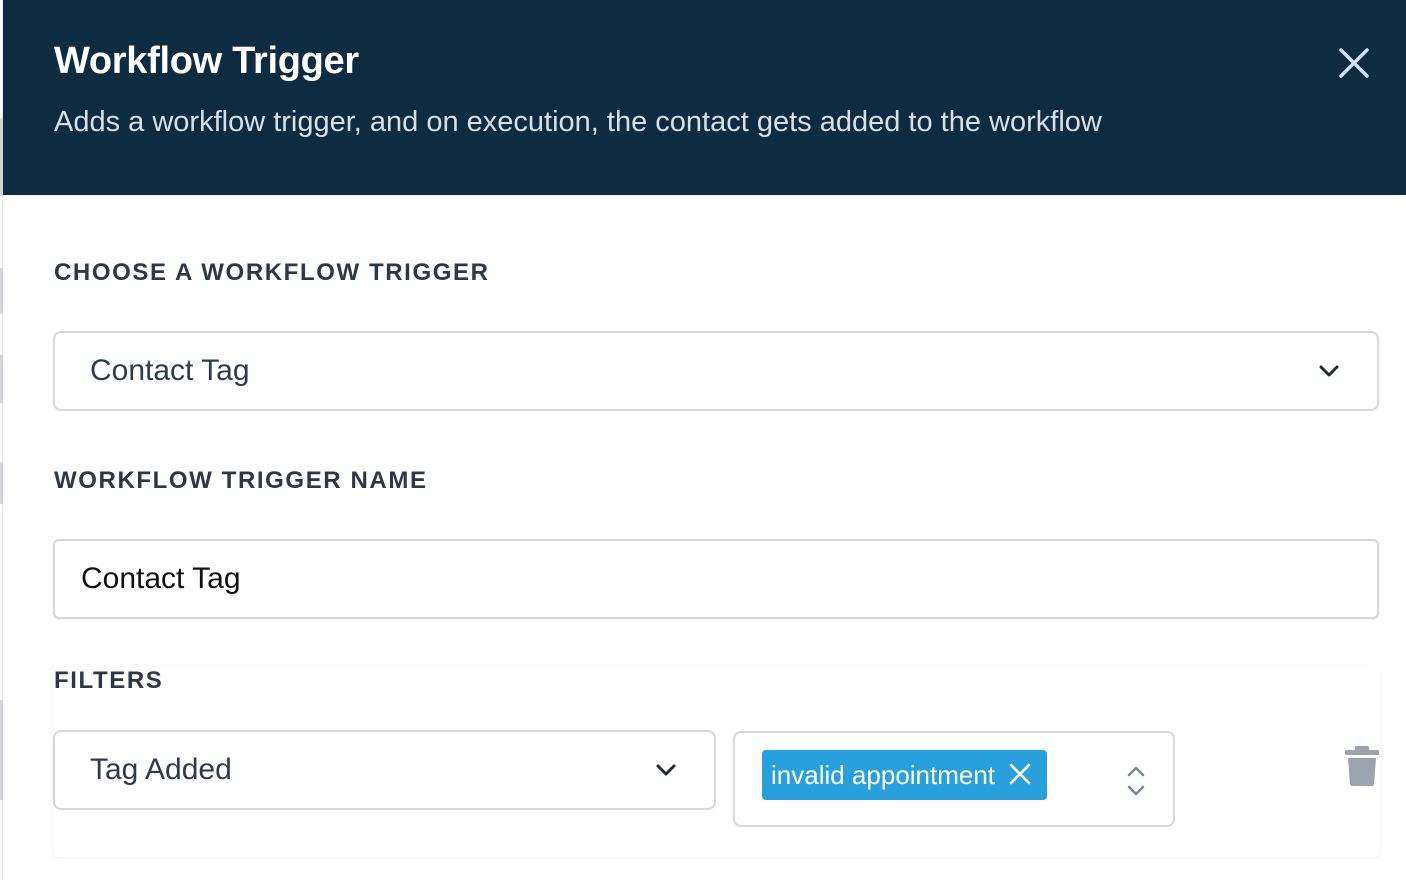 The height and width of the screenshot is (880, 1406). What do you see at coordinates (161, 769) in the screenshot?
I see `filter-condition-value: Tag Added` at bounding box center [161, 769].